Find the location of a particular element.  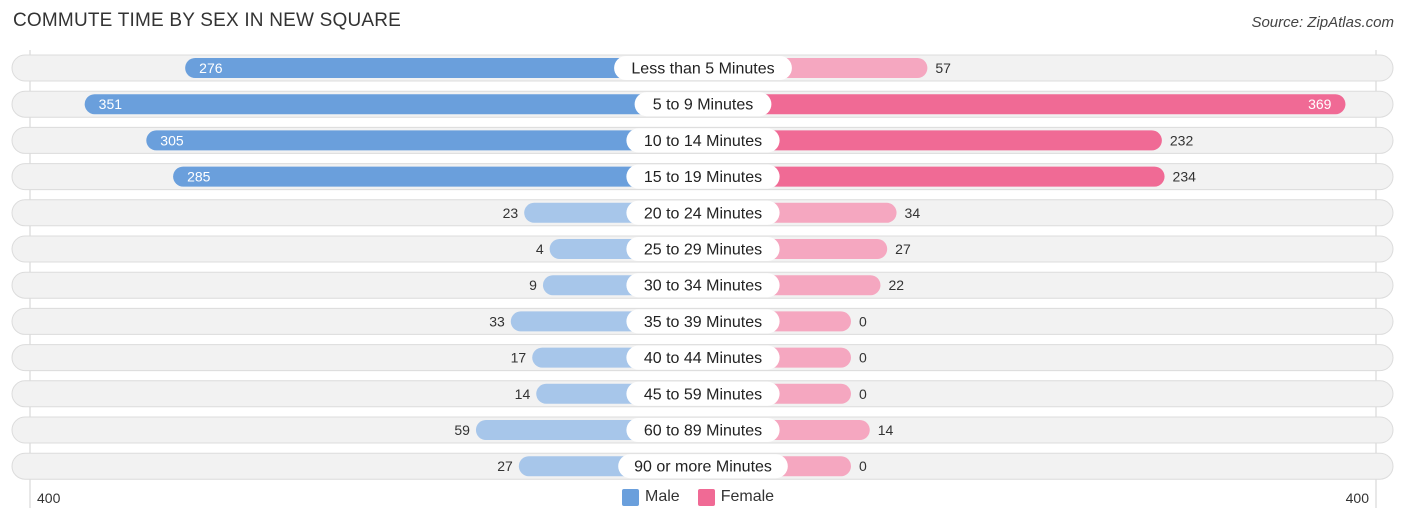

value-label-male: 27 is located at coordinates (505, 466).